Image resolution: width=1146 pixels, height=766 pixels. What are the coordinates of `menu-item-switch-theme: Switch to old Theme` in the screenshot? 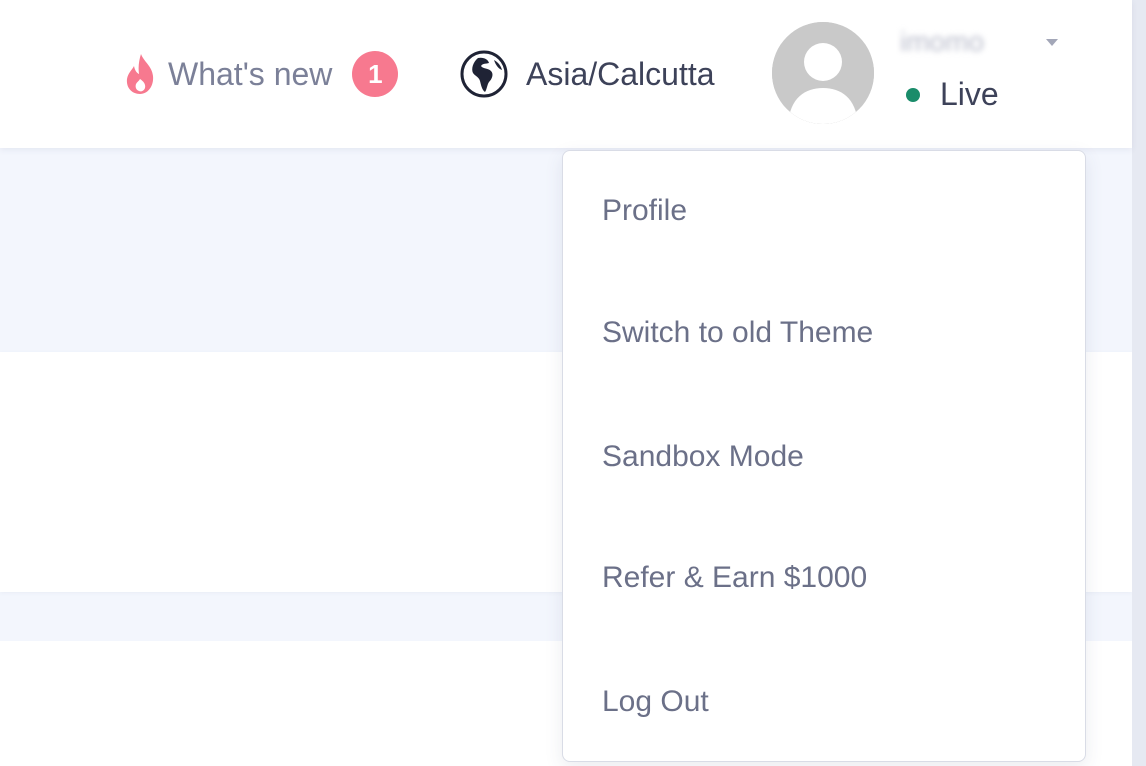 It's located at (824, 333).